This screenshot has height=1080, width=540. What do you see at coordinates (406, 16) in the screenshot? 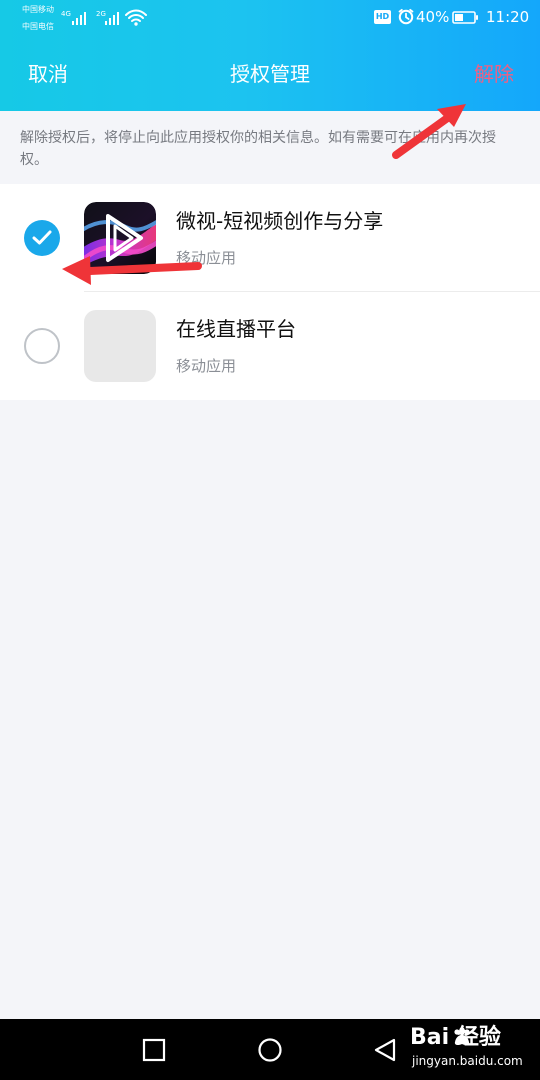
I see `alarm-icon` at bounding box center [406, 16].